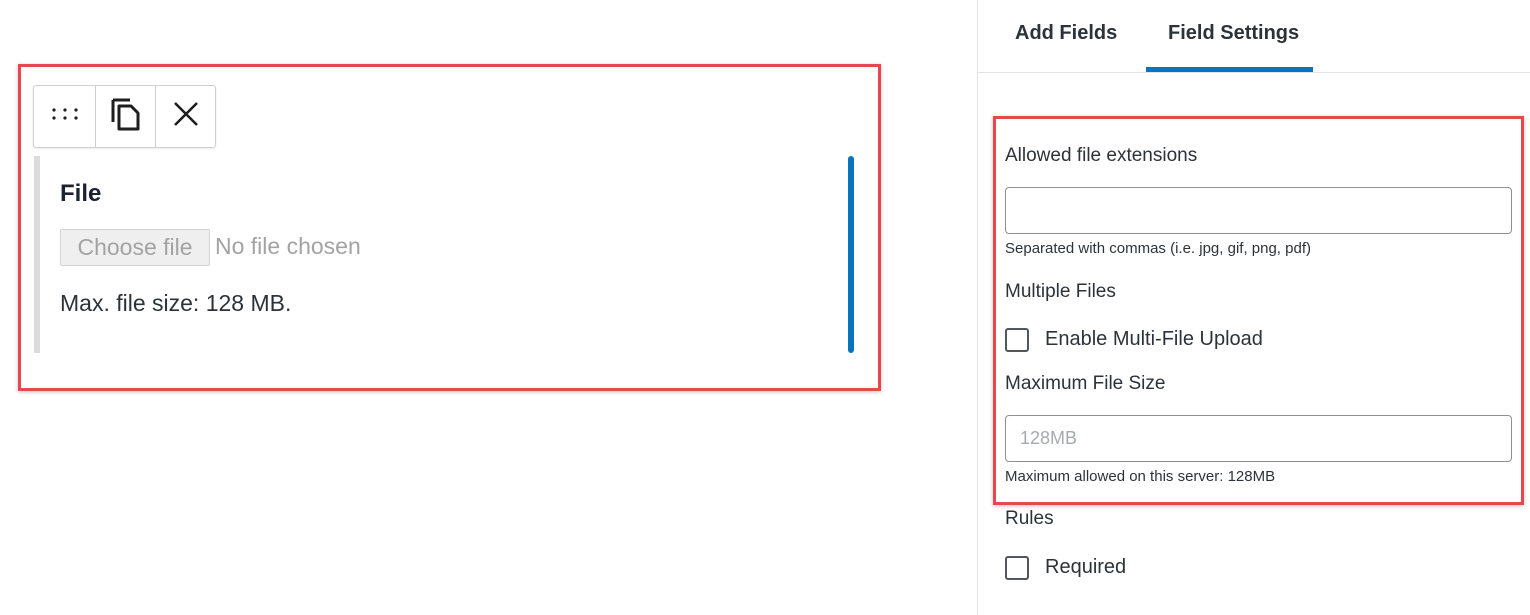  Describe the element at coordinates (1258, 210) in the screenshot. I see `allowed-extensions-input` at that location.